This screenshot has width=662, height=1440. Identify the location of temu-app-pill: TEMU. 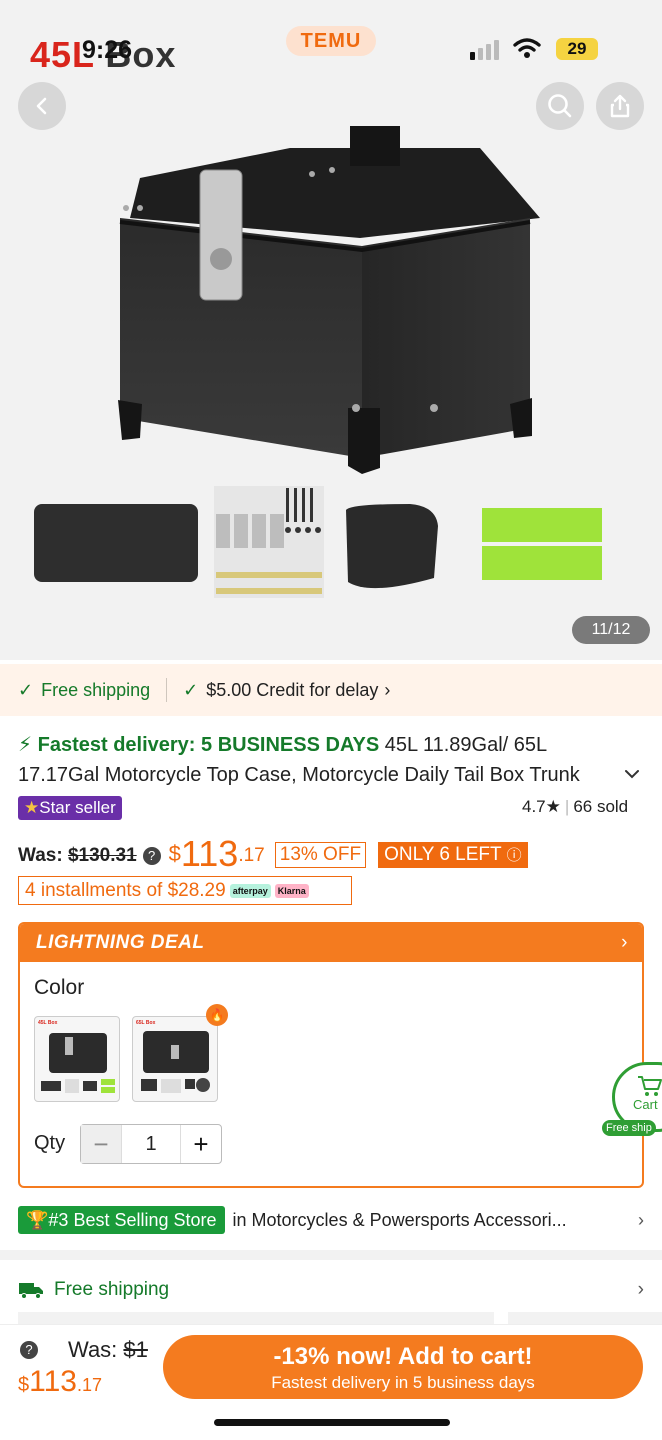
(331, 41).